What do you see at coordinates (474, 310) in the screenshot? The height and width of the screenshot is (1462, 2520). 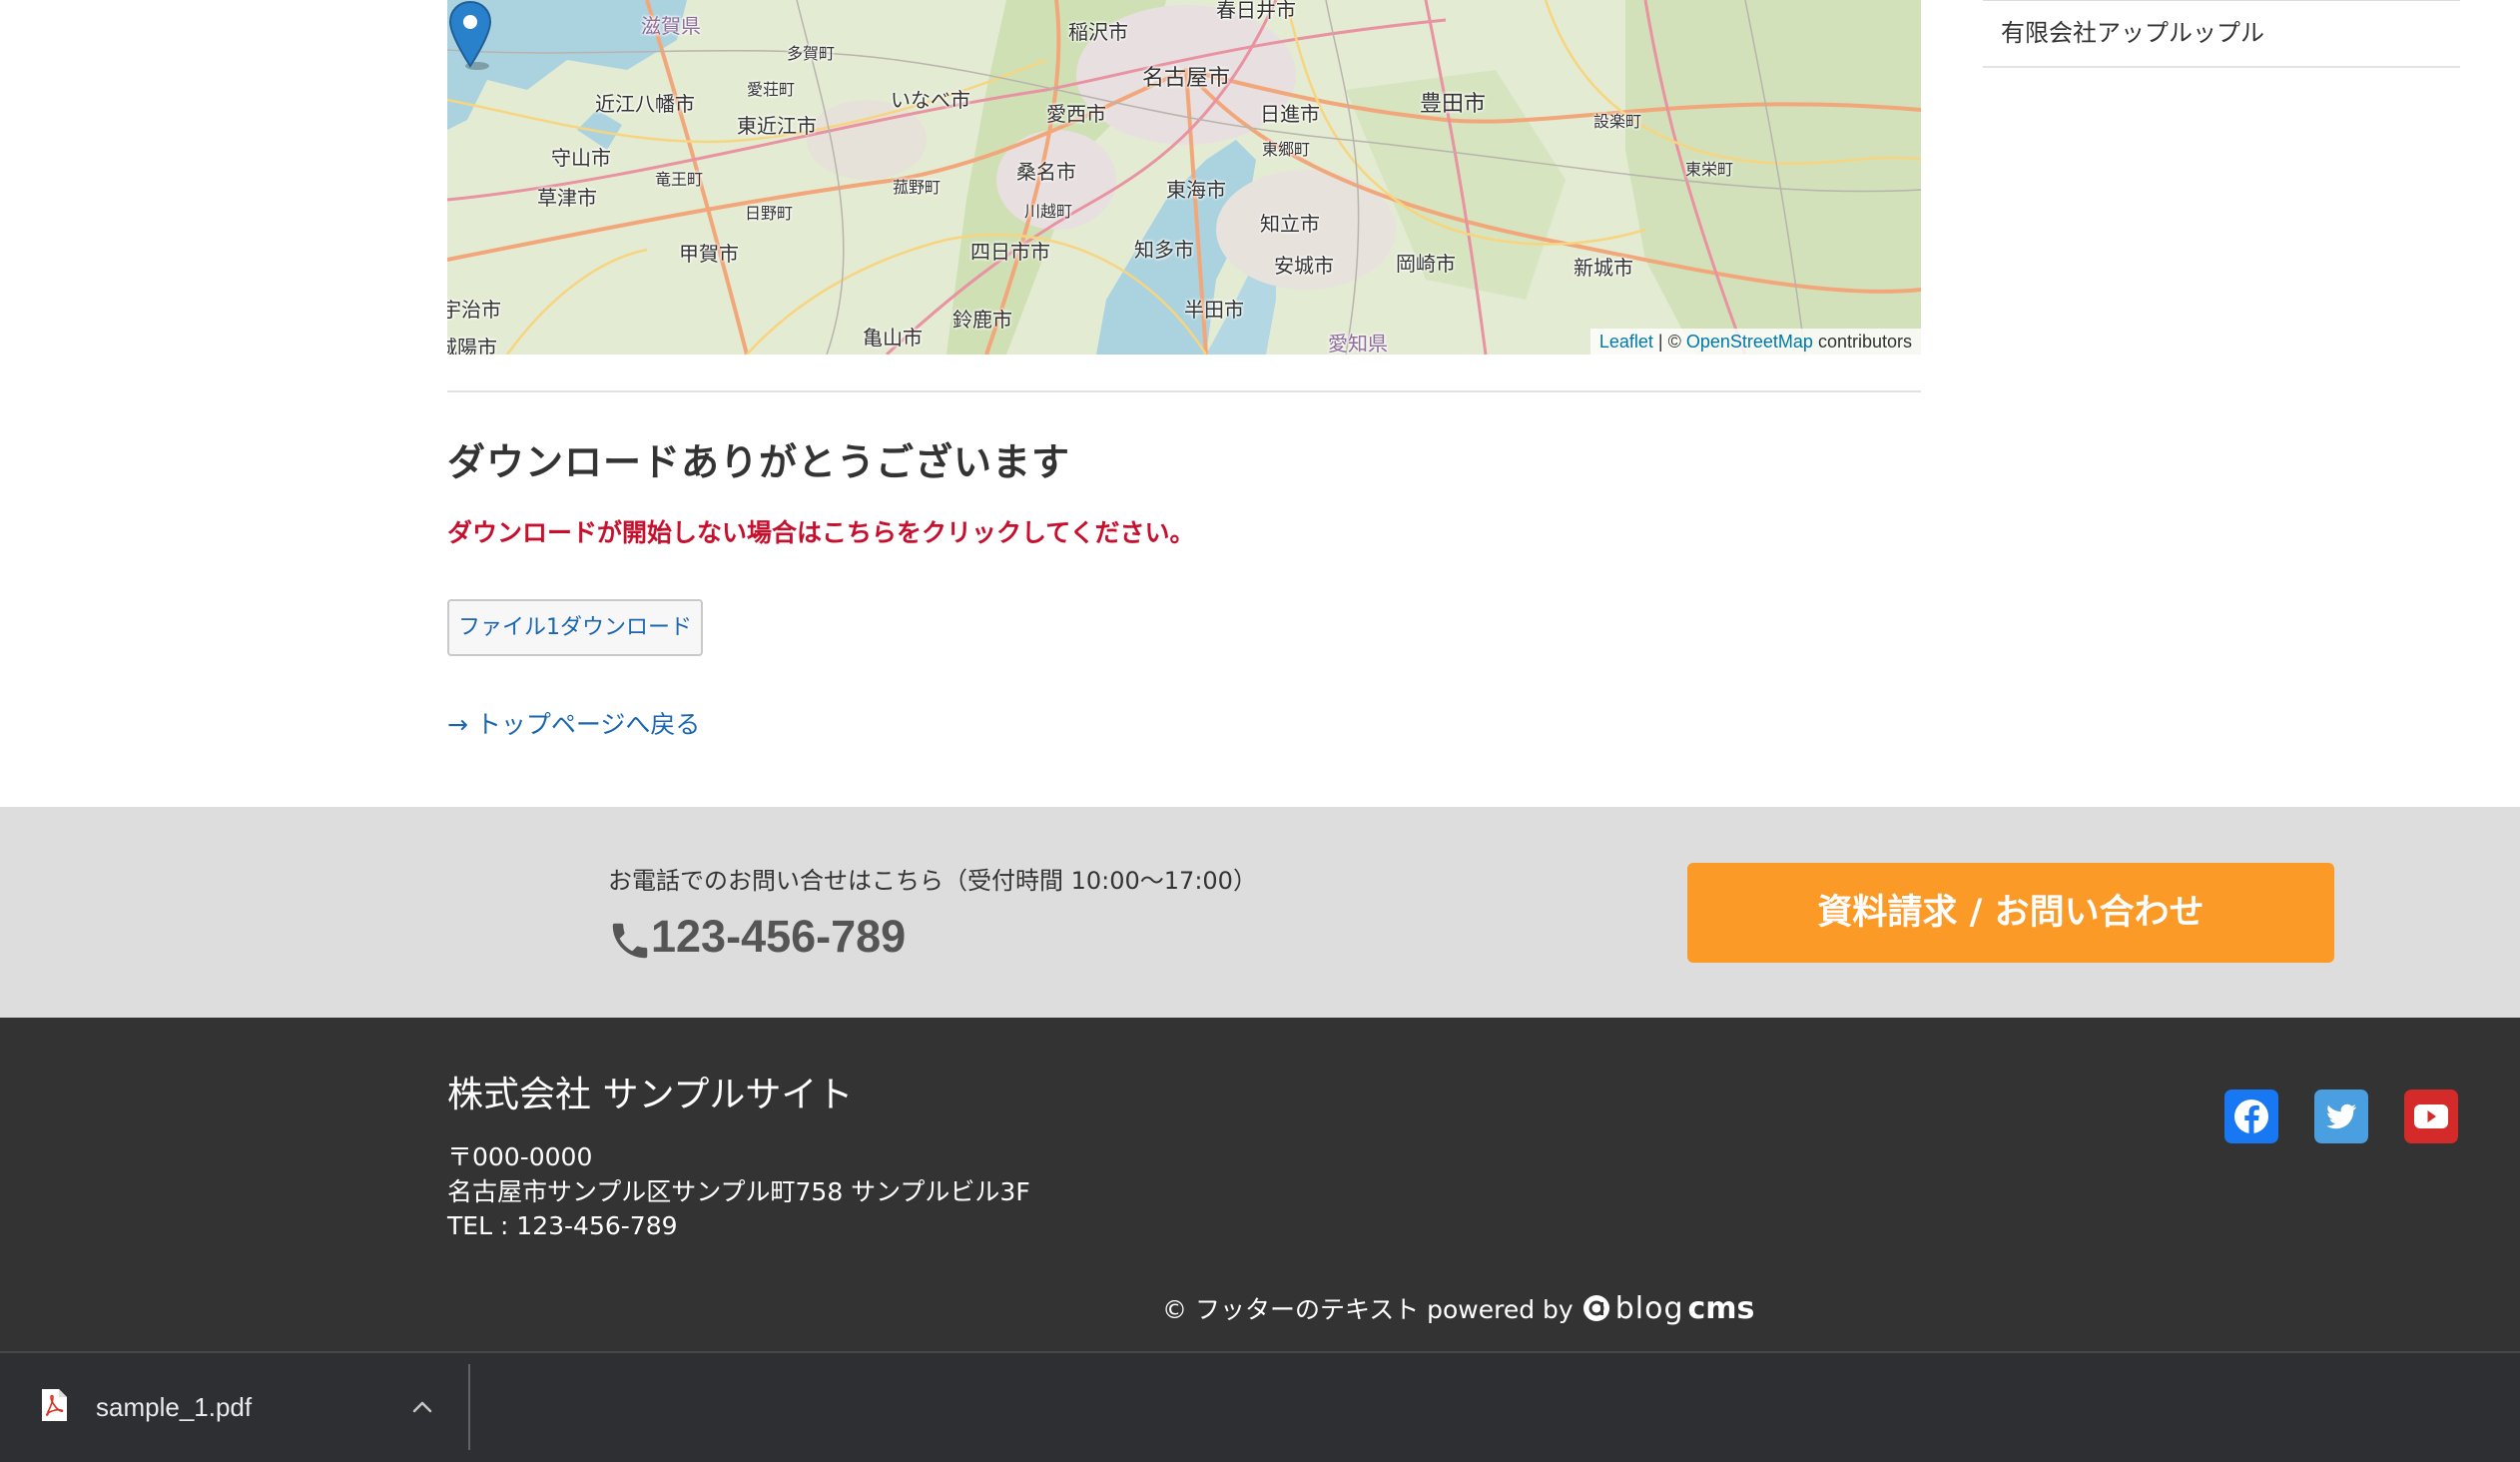 I see `map-place-label: 宇治市` at bounding box center [474, 310].